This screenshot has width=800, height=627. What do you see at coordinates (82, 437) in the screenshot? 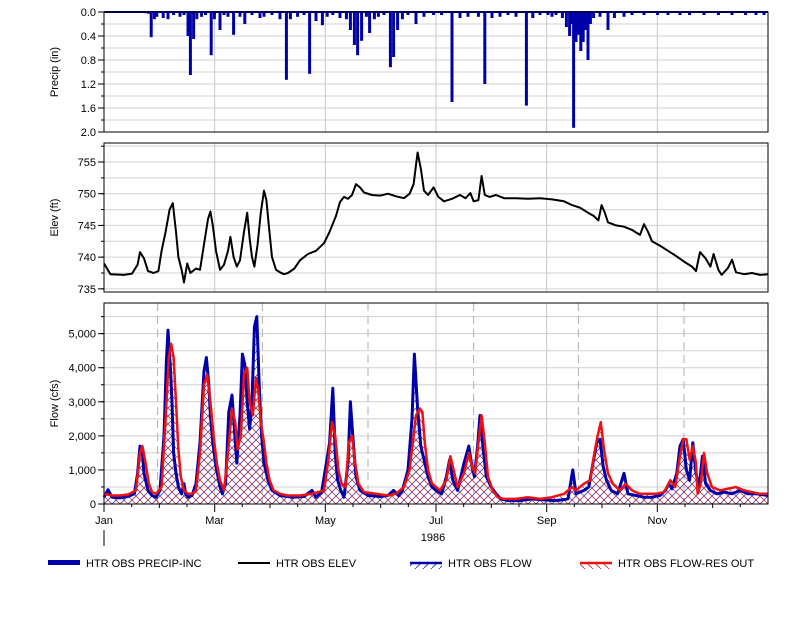
I see `y-tick-label: 2,000` at bounding box center [82, 437].